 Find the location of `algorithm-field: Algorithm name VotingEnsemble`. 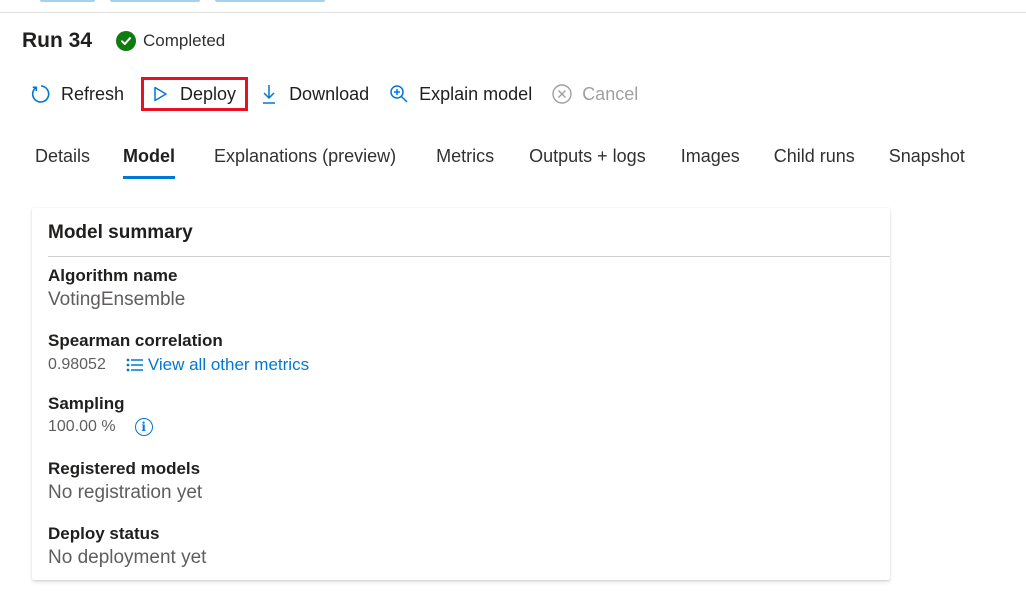

algorithm-field: Algorithm name VotingEnsemble is located at coordinates (116, 288).